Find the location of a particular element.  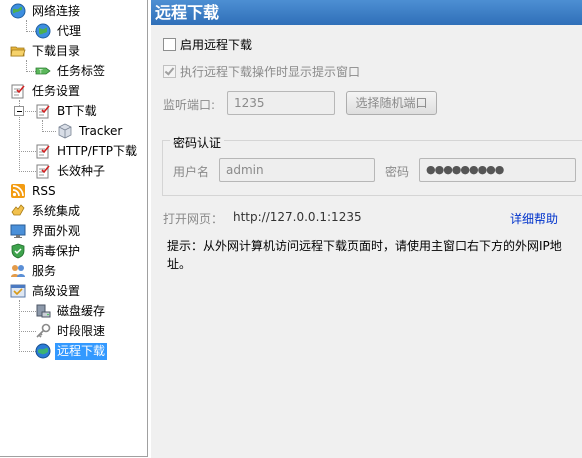

hand-integration-icon is located at coordinates (18, 210).